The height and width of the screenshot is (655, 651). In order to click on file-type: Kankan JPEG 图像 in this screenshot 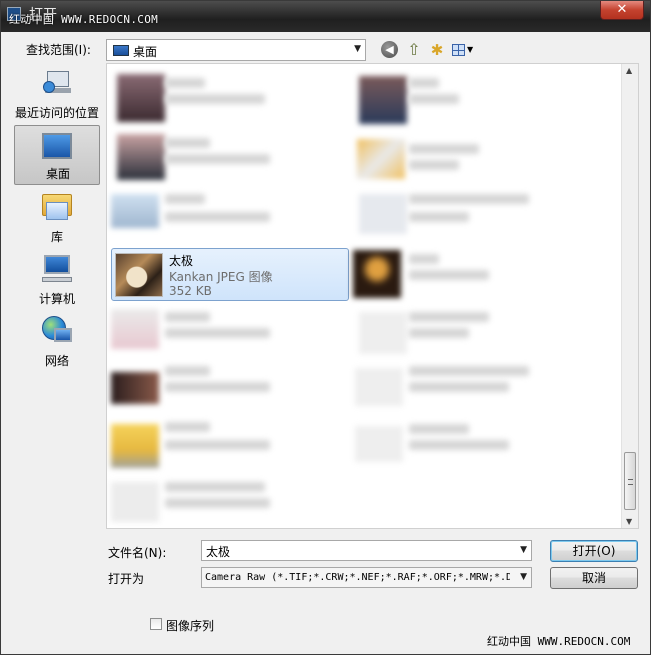, I will do `click(221, 277)`.